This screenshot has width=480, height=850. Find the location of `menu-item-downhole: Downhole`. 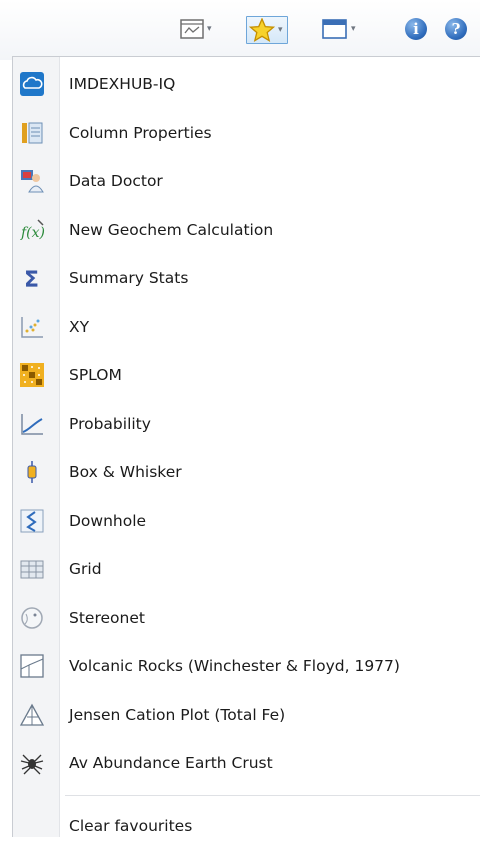

menu-item-downhole: Downhole is located at coordinates (246, 521).